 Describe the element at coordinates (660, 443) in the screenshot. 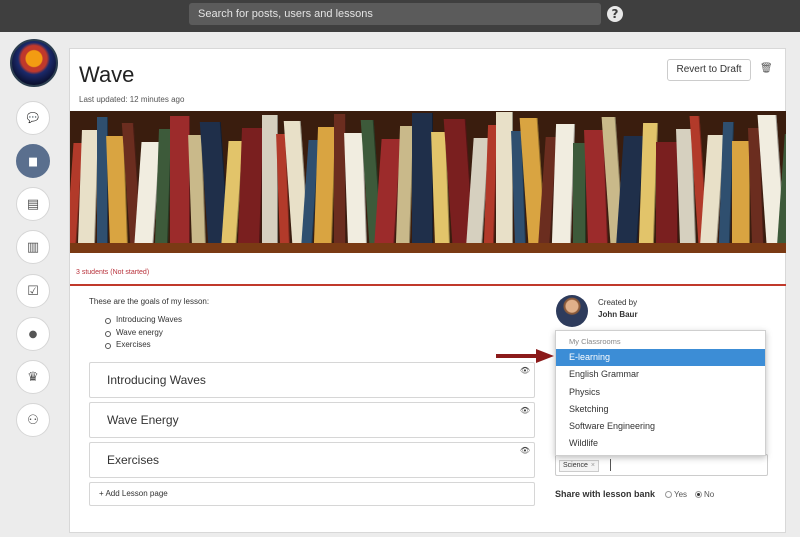

I see `classroom-option: Wildlife` at that location.